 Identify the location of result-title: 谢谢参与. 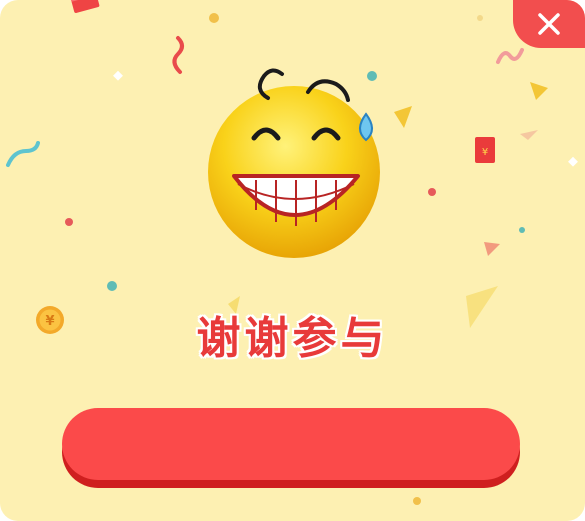
(292, 338).